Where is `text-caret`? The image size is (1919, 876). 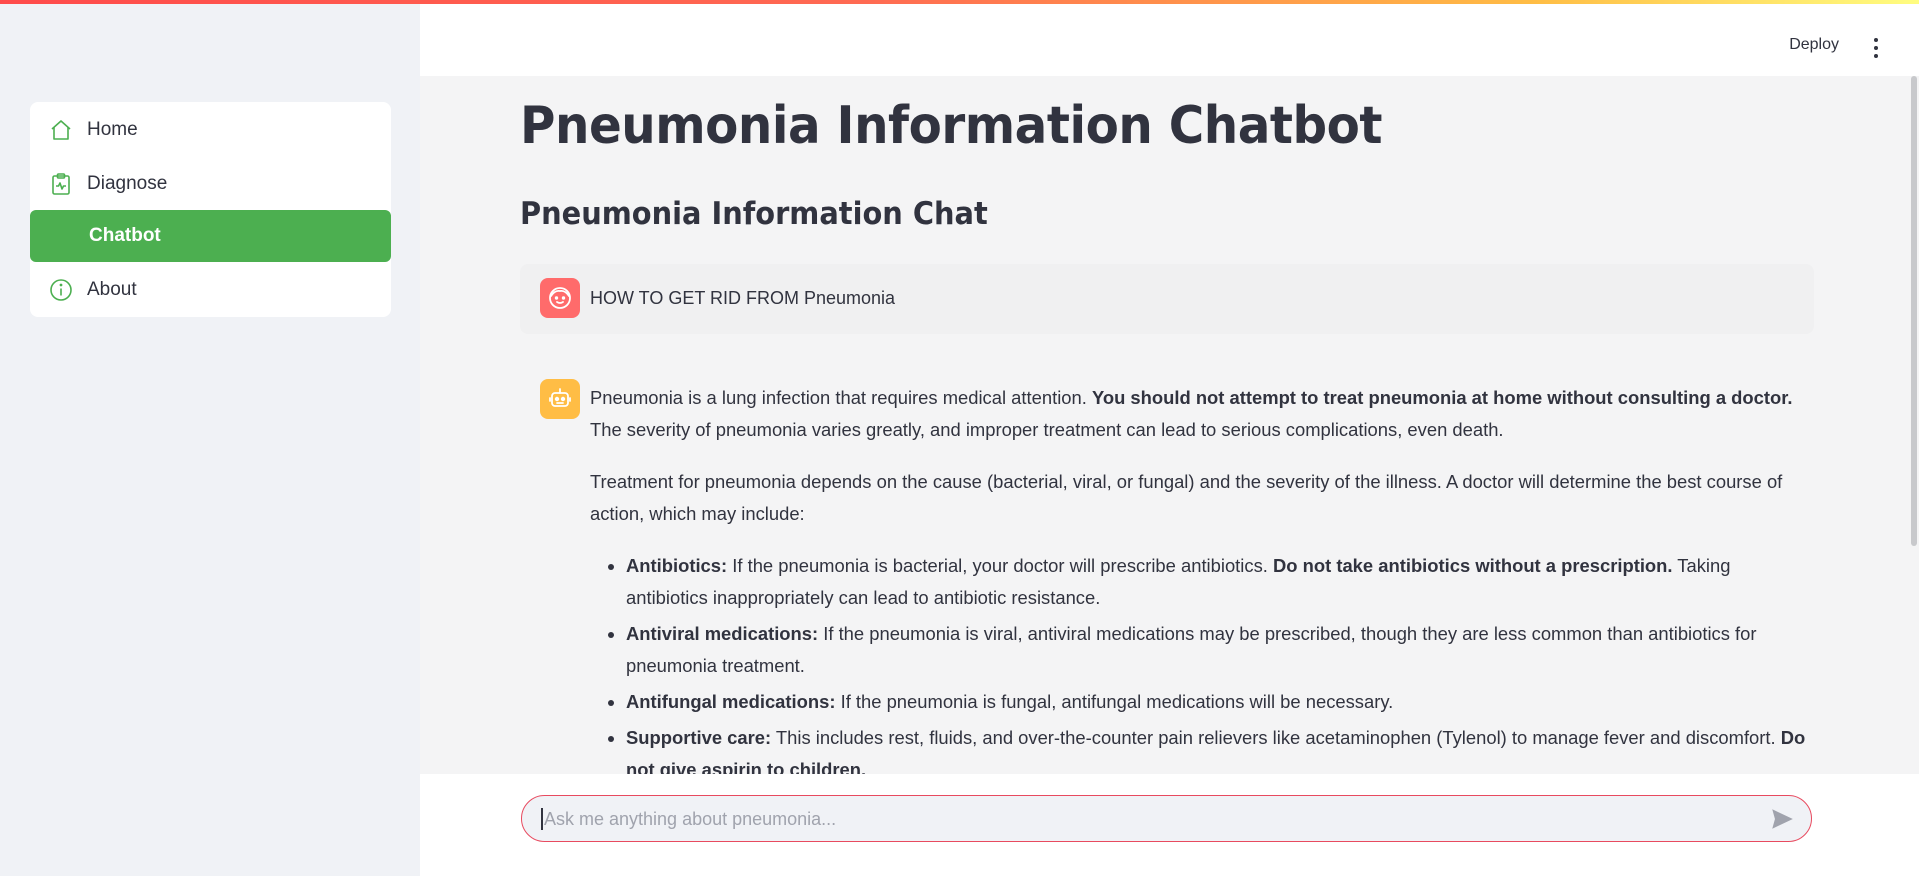
text-caret is located at coordinates (542, 819).